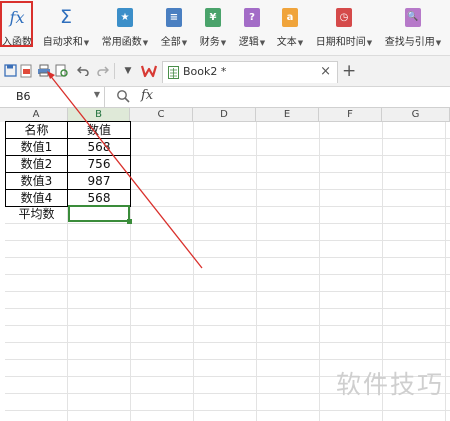 This screenshot has height=421, width=450. Describe the element at coordinates (389, 384) in the screenshot. I see `watermark: 软件技巧` at that location.